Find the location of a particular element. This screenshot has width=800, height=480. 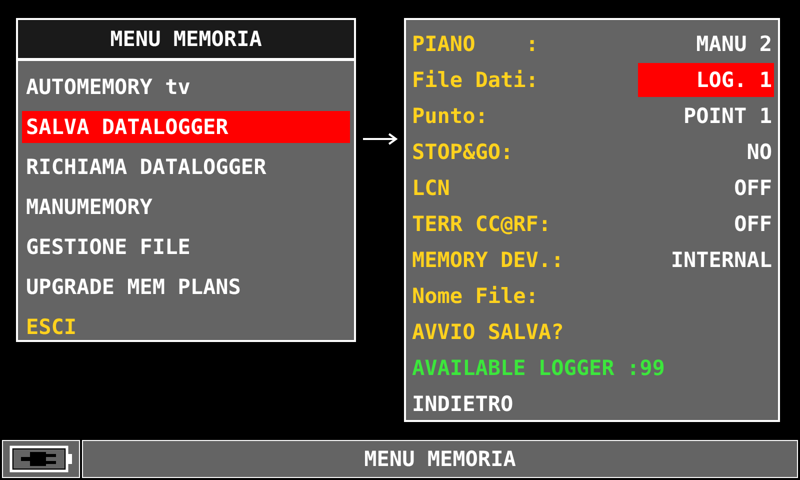

setting-value: LOG. 1 is located at coordinates (706, 80).